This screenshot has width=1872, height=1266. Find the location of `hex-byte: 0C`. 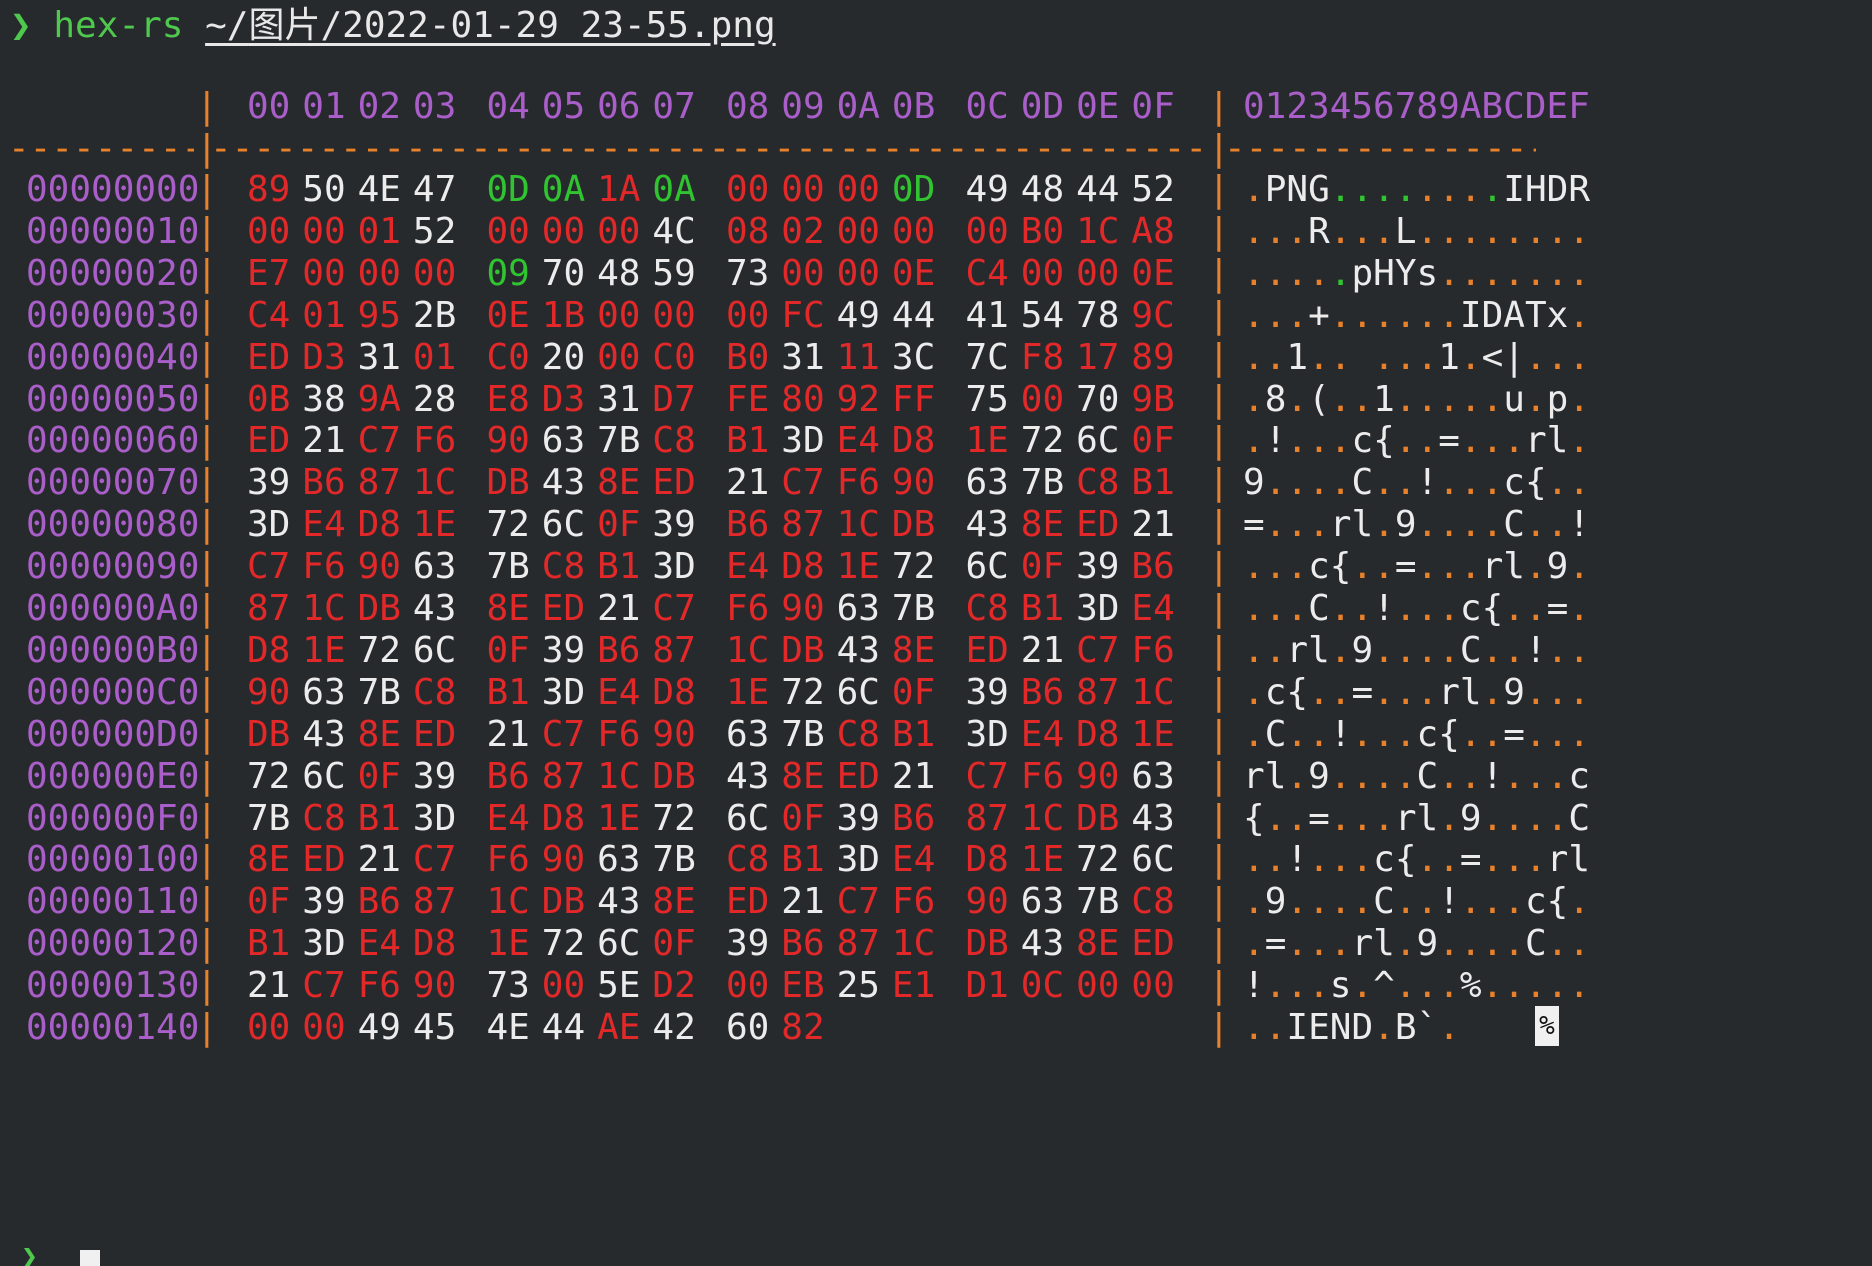

hex-byte: 0C is located at coordinates (1042, 986).